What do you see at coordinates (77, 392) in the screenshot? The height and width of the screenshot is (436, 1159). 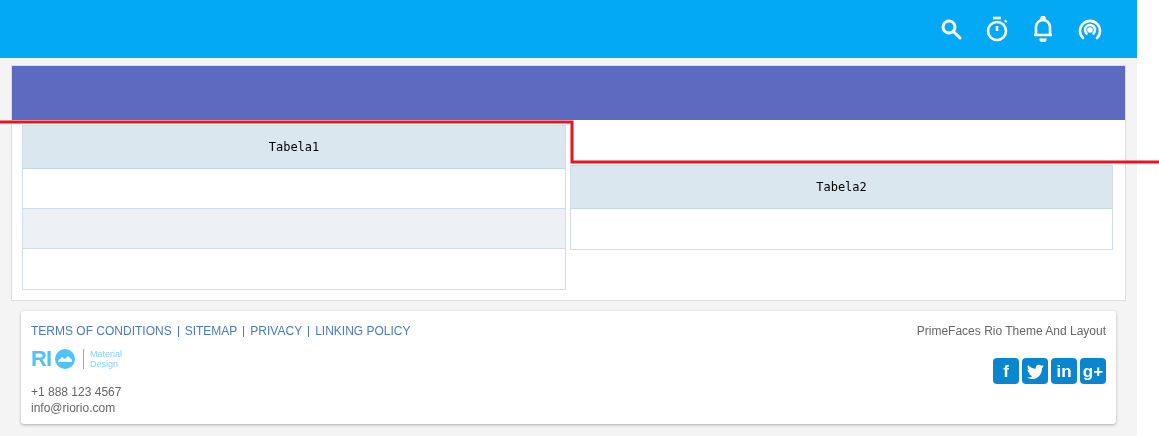 I see `phone-number: +1 888 123 4567` at bounding box center [77, 392].